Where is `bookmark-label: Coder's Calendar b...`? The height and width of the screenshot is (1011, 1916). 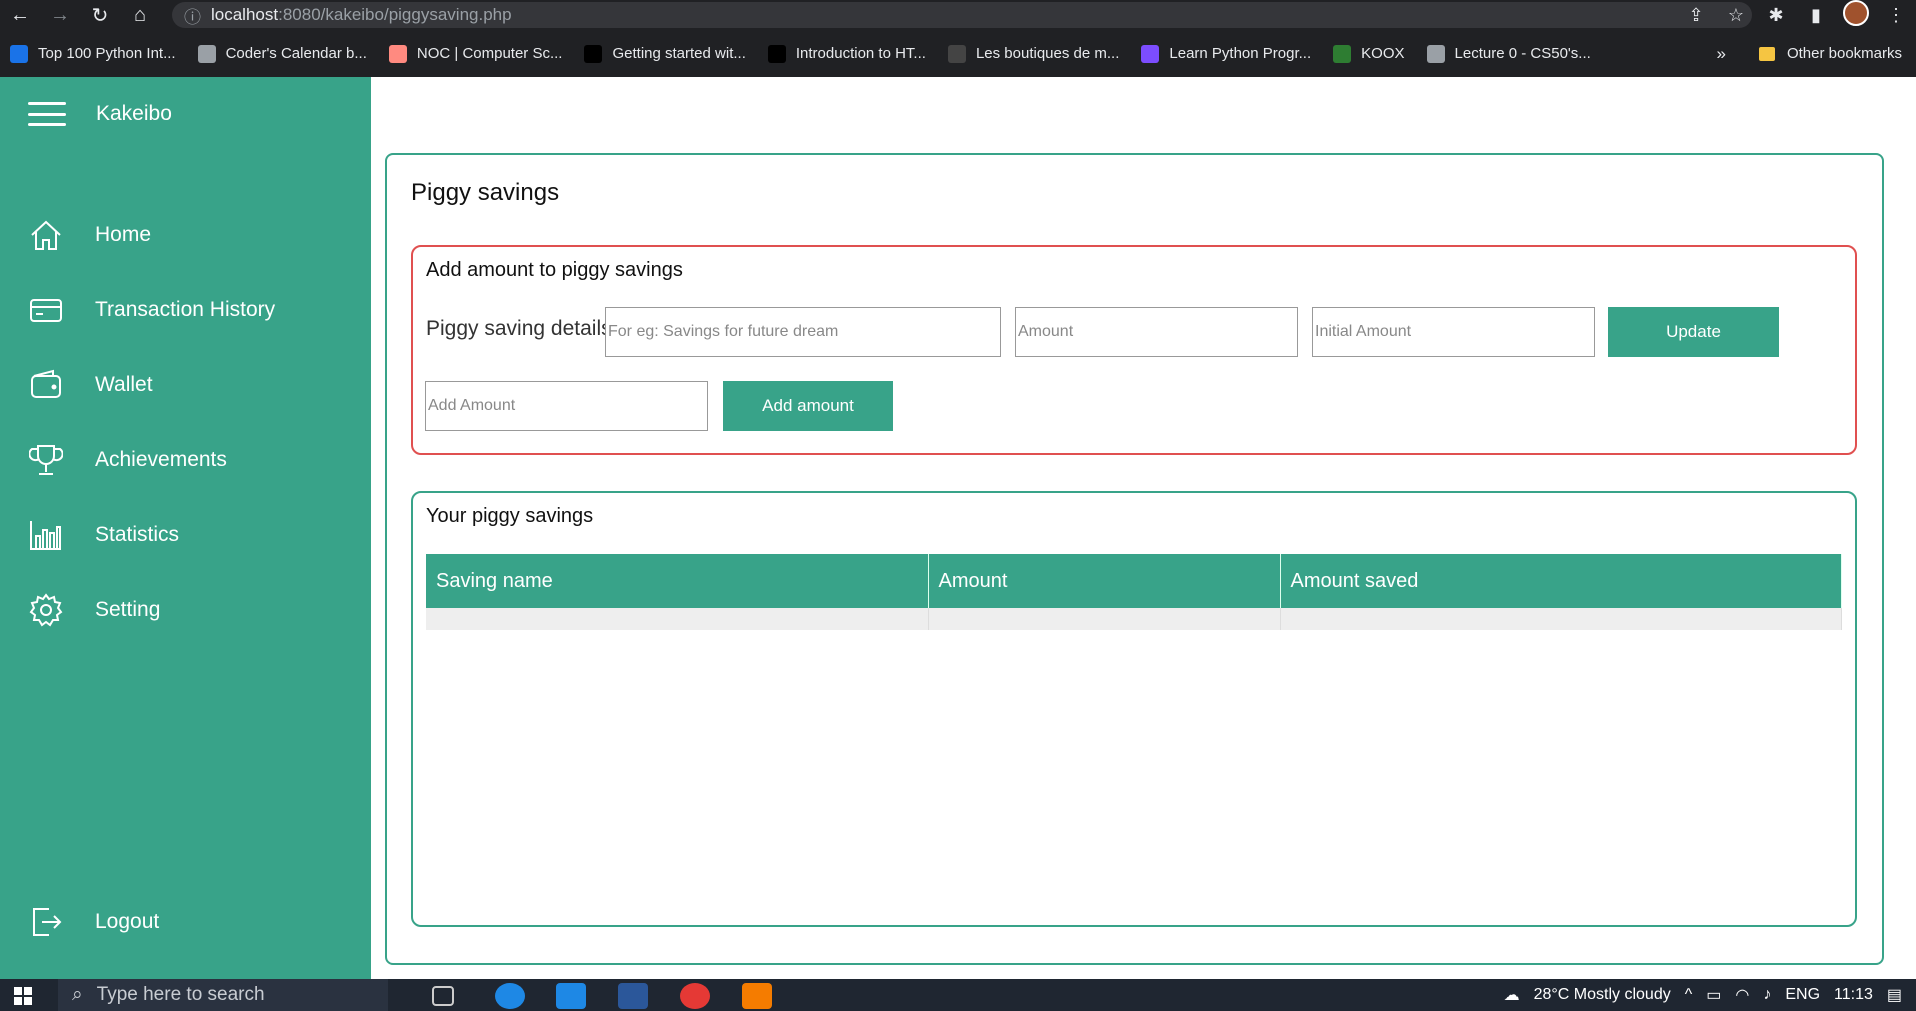
bookmark-label: Coder's Calendar b... is located at coordinates (296, 53).